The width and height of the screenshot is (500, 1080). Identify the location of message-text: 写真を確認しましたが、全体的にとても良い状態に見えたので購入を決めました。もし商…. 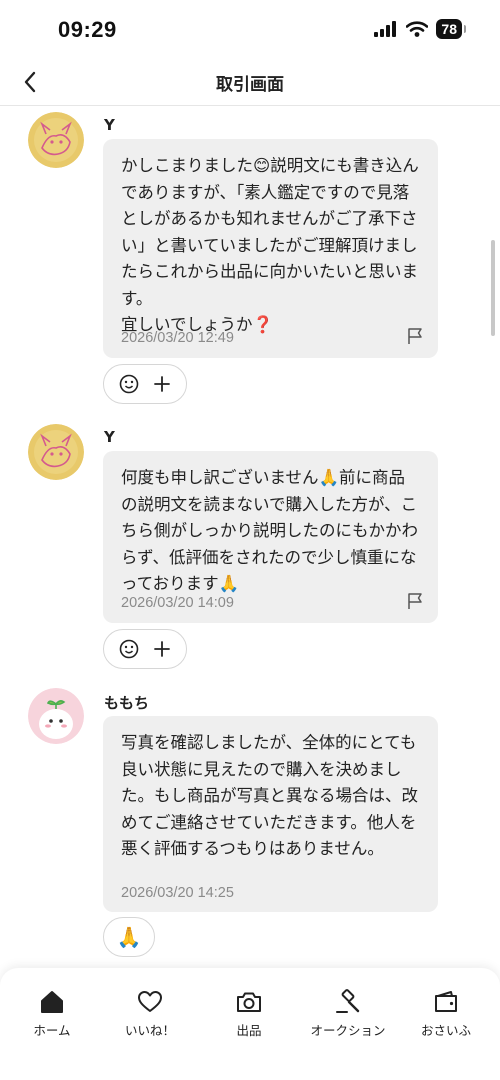
(269, 795).